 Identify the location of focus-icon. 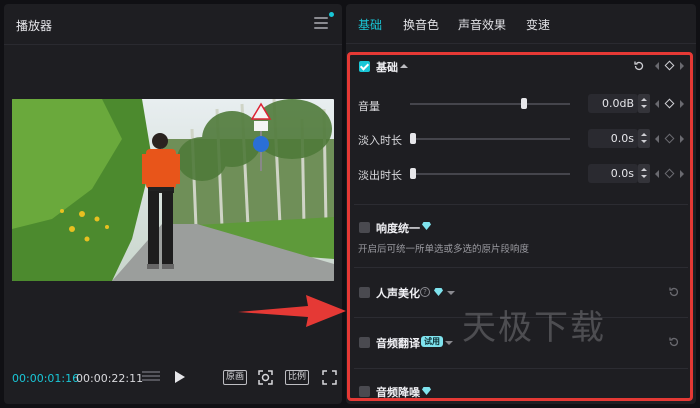
(265, 377).